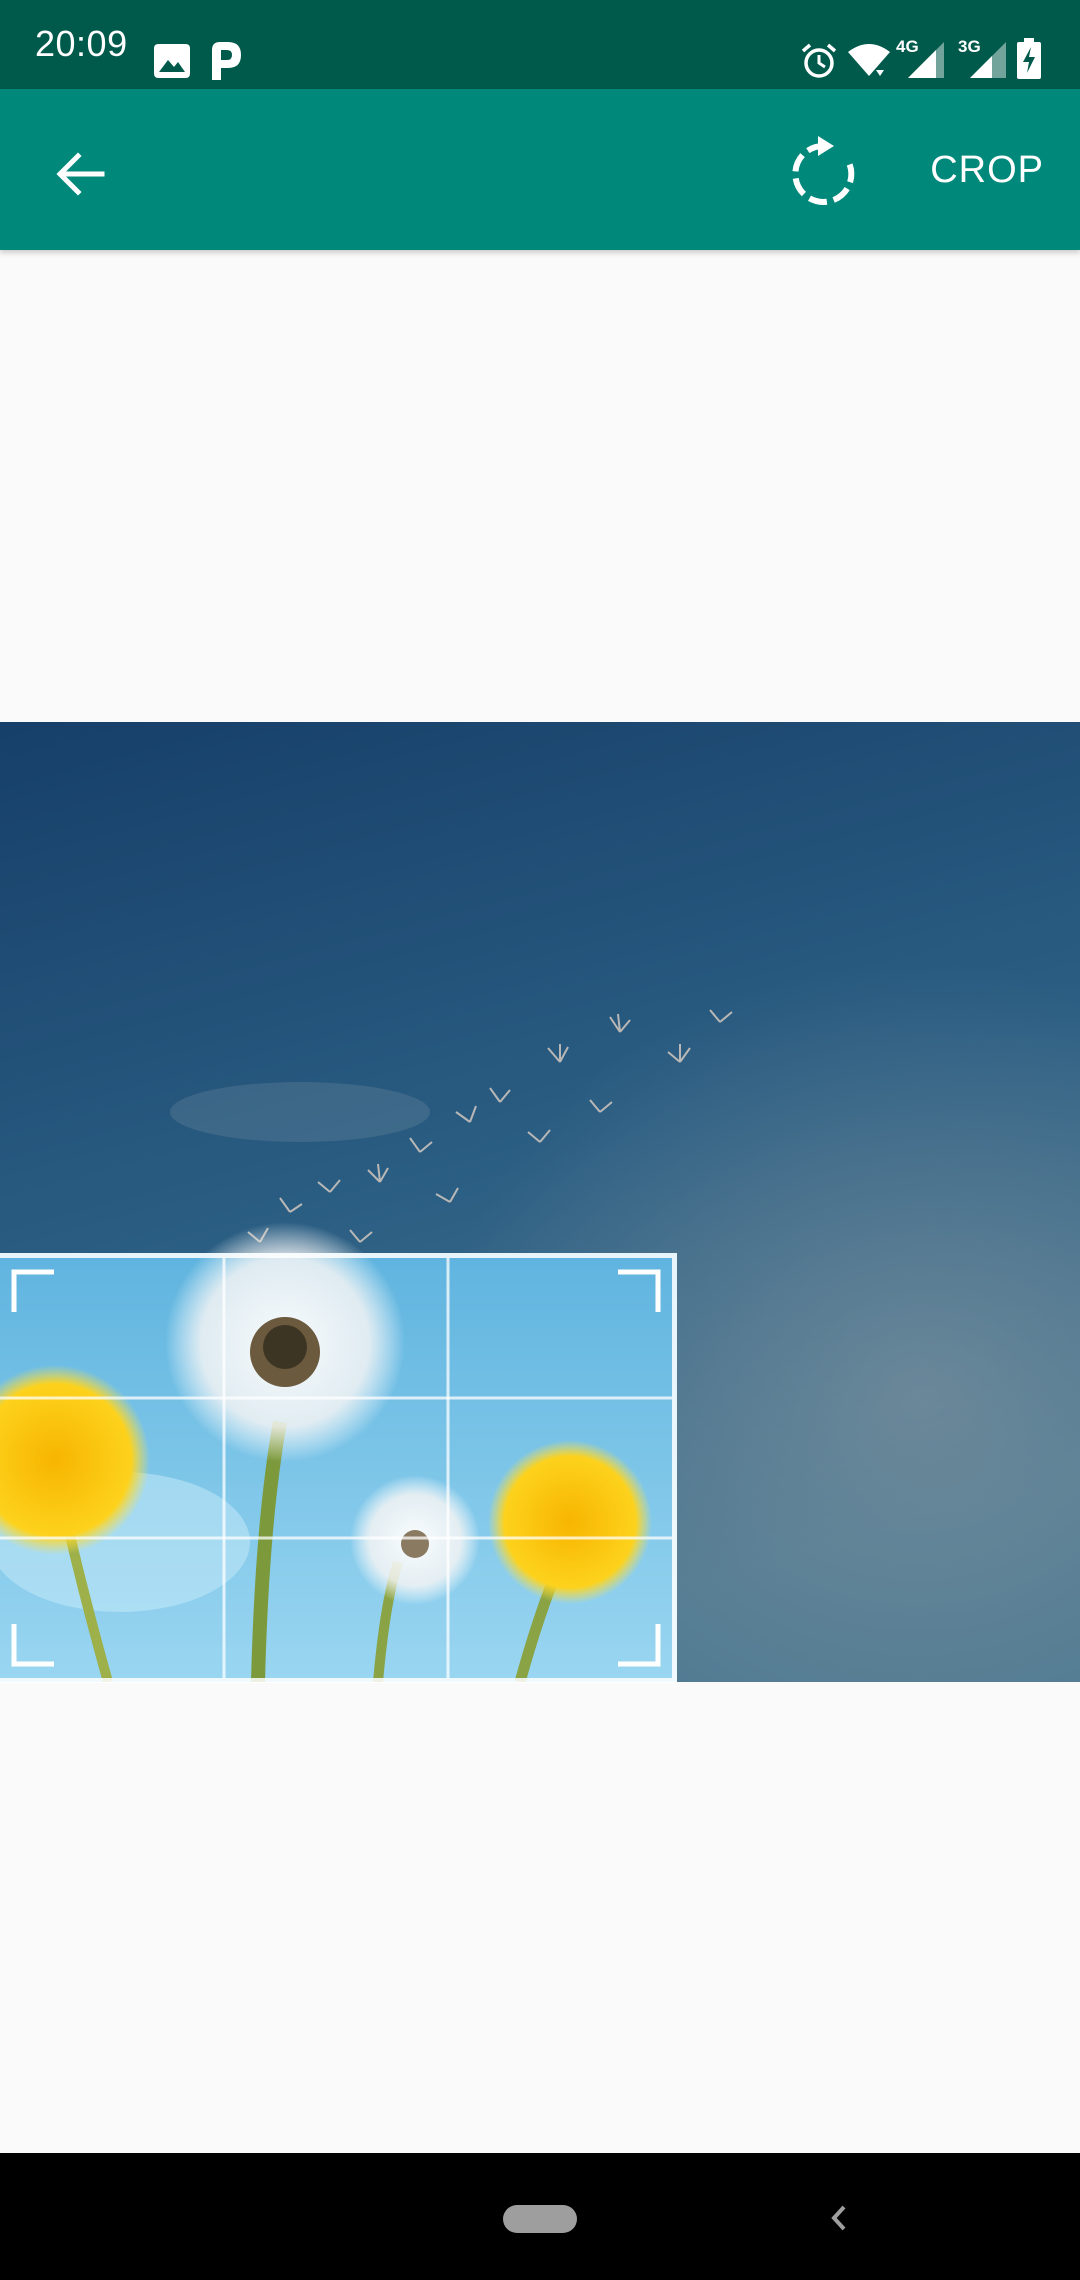 This screenshot has height=2280, width=1080. I want to click on nav-back-icon, so click(838, 2218).